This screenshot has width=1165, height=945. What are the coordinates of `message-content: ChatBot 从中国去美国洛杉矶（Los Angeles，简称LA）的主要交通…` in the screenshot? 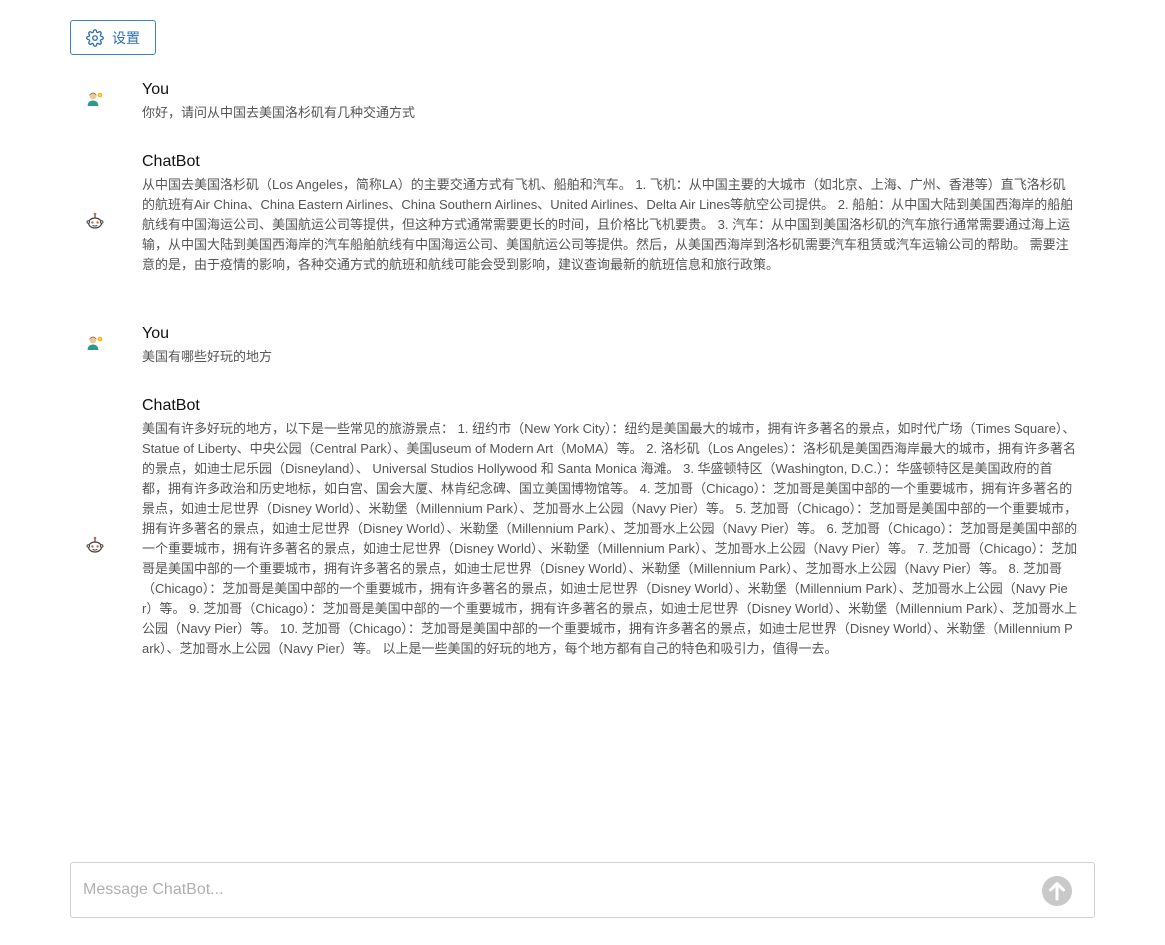 It's located at (610, 213).